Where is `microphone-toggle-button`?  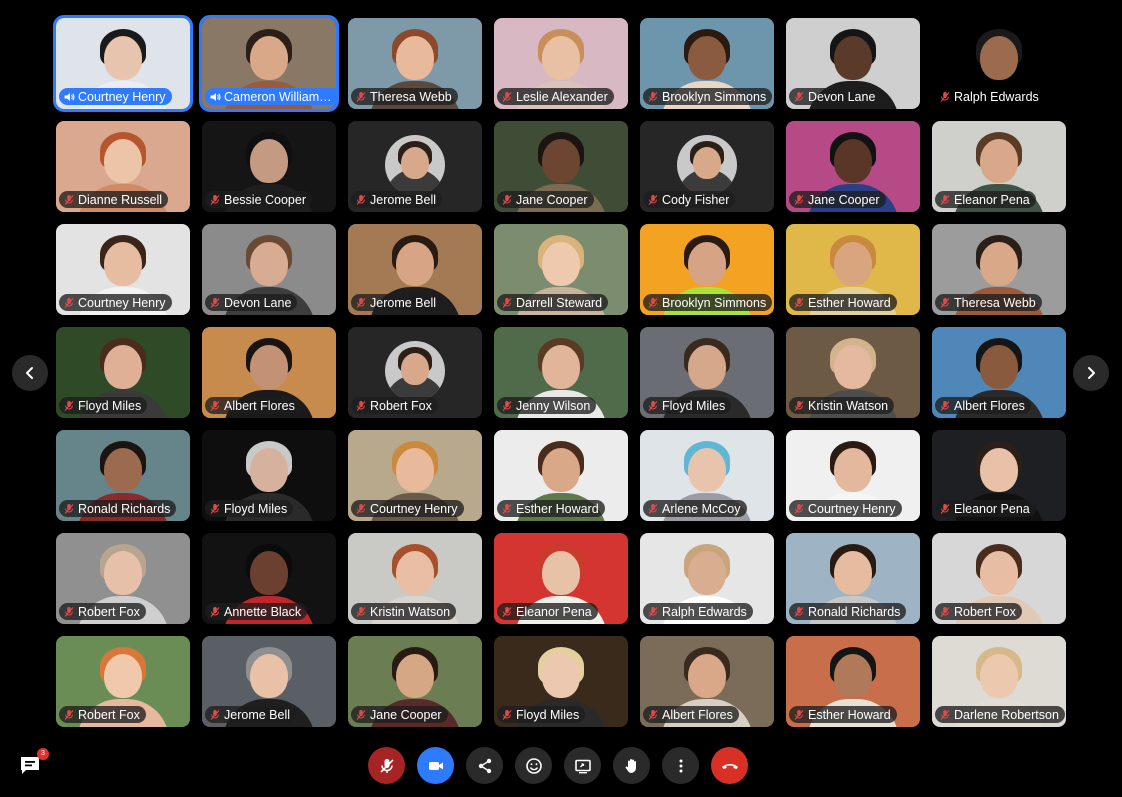 microphone-toggle-button is located at coordinates (386, 765).